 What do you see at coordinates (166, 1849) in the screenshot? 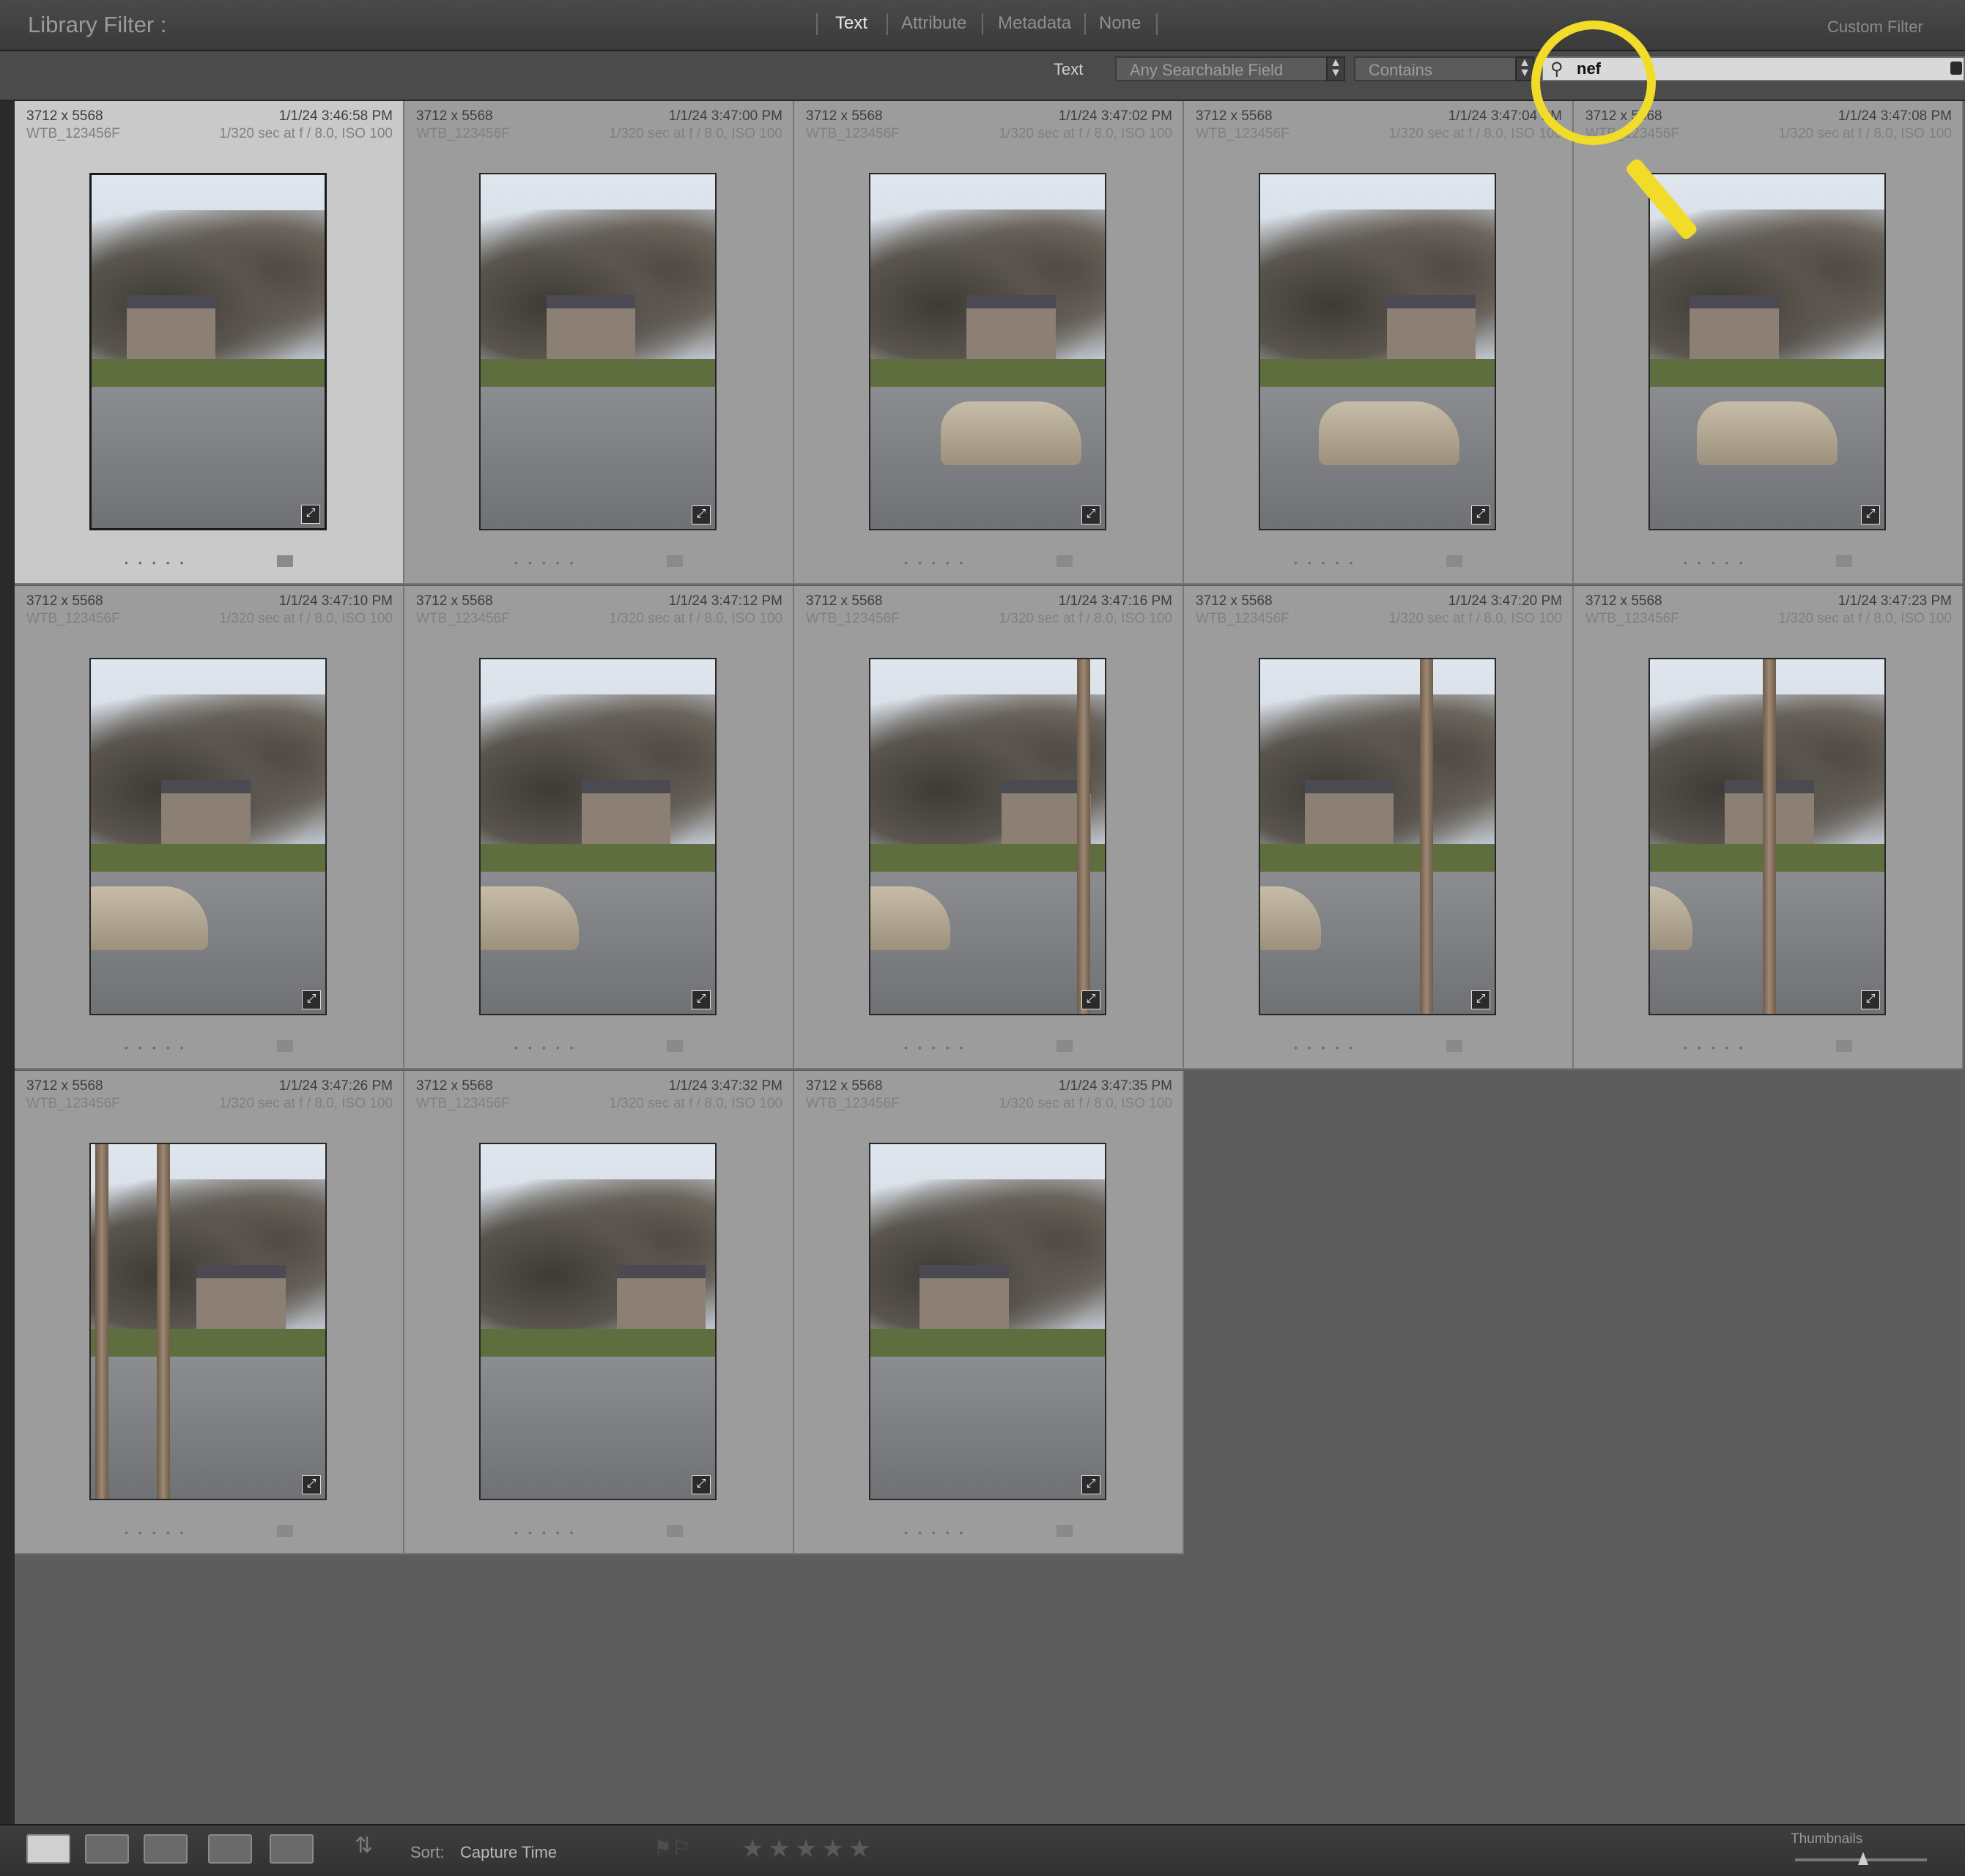
I see `compare-view-icon` at bounding box center [166, 1849].